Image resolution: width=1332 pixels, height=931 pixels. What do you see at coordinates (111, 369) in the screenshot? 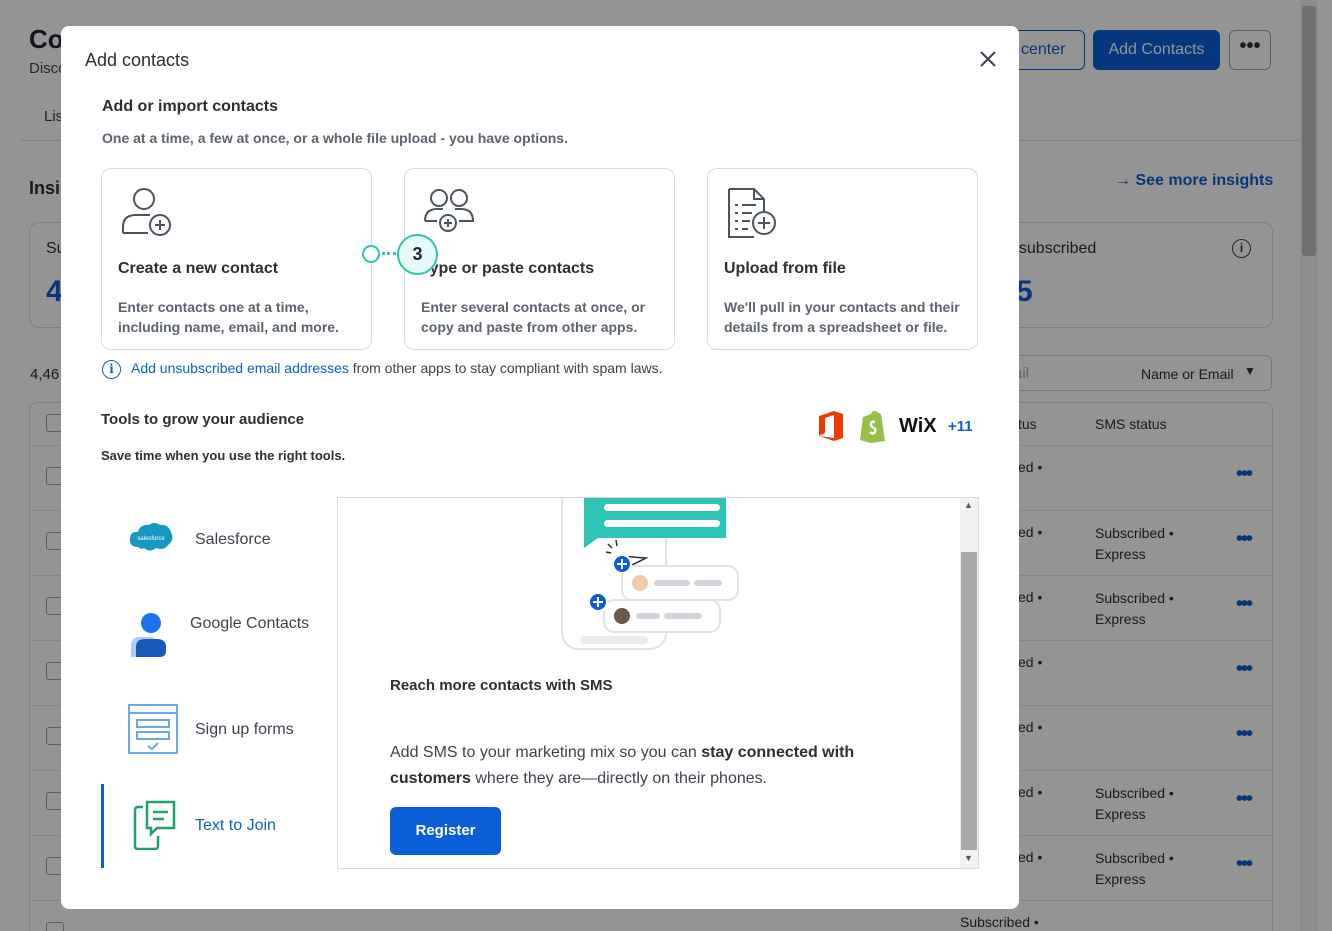
I see `info-icon: i` at bounding box center [111, 369].